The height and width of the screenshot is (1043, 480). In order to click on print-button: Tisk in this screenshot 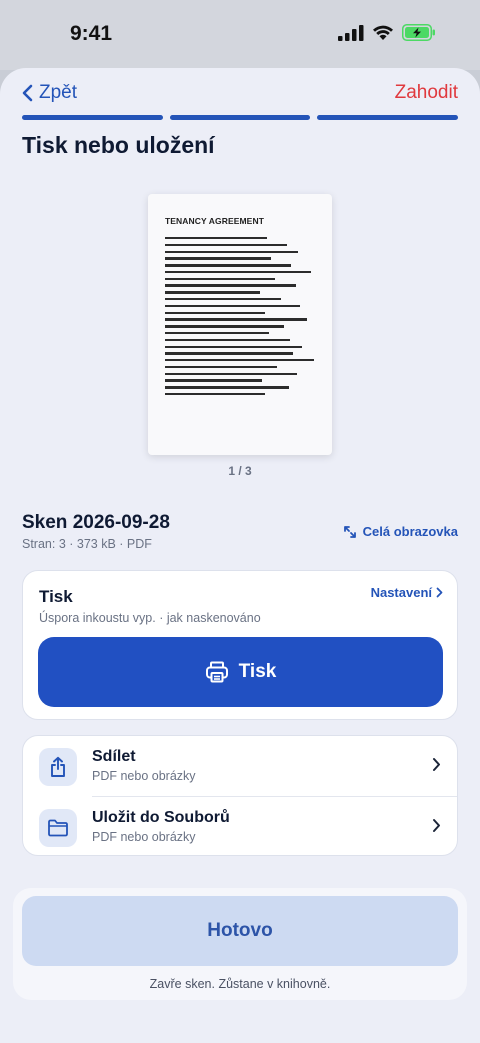, I will do `click(240, 672)`.